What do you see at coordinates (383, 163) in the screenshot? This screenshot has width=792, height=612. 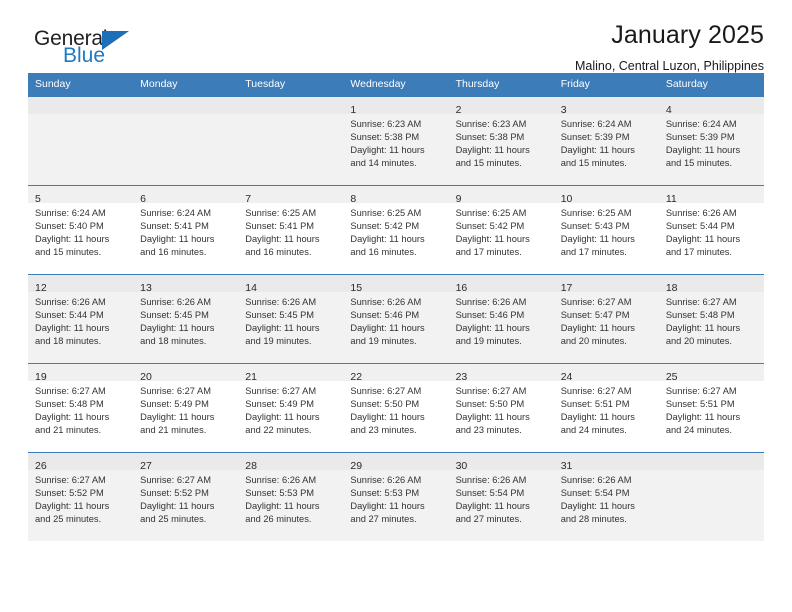 I see `daylight-text-line2: and 14 minutes.` at bounding box center [383, 163].